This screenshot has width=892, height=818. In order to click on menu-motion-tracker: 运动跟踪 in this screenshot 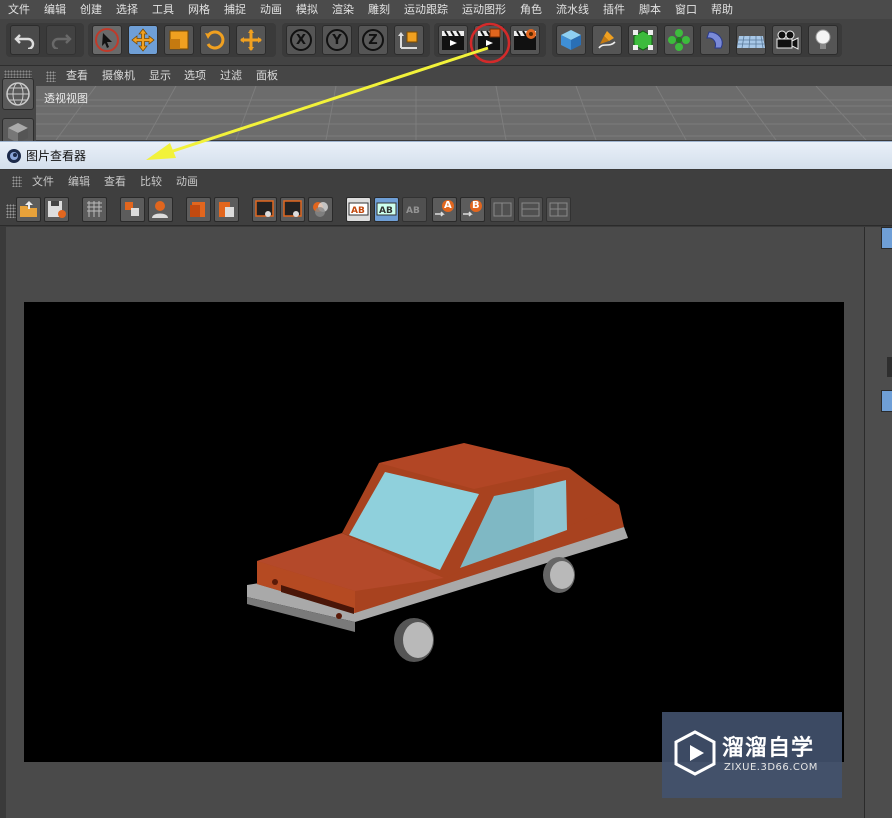, I will do `click(426, 9)`.